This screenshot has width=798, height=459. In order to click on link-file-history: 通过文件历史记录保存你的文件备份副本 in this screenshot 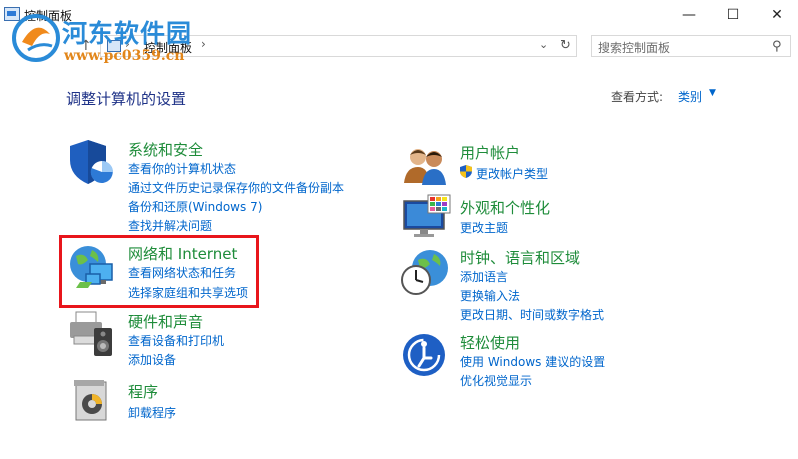, I will do `click(236, 187)`.